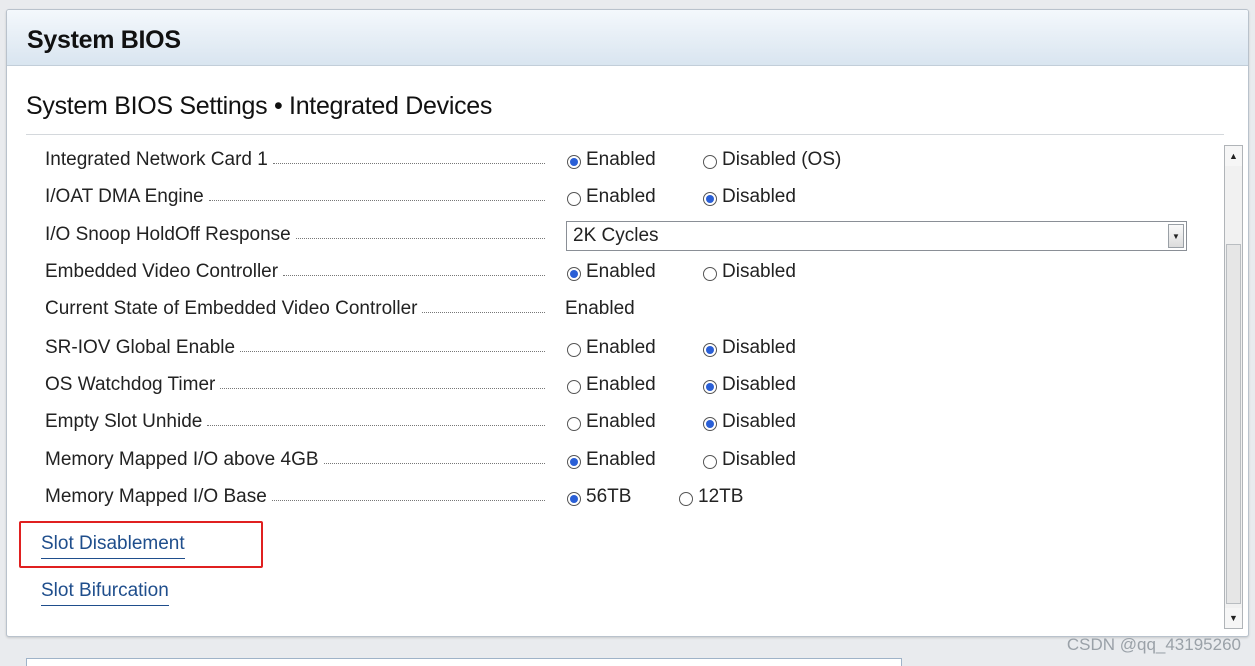 Image resolution: width=1255 pixels, height=666 pixels. Describe the element at coordinates (876, 236) in the screenshot. I see `io-snoop-holdoff-select: 2K Cycles ▼` at that location.